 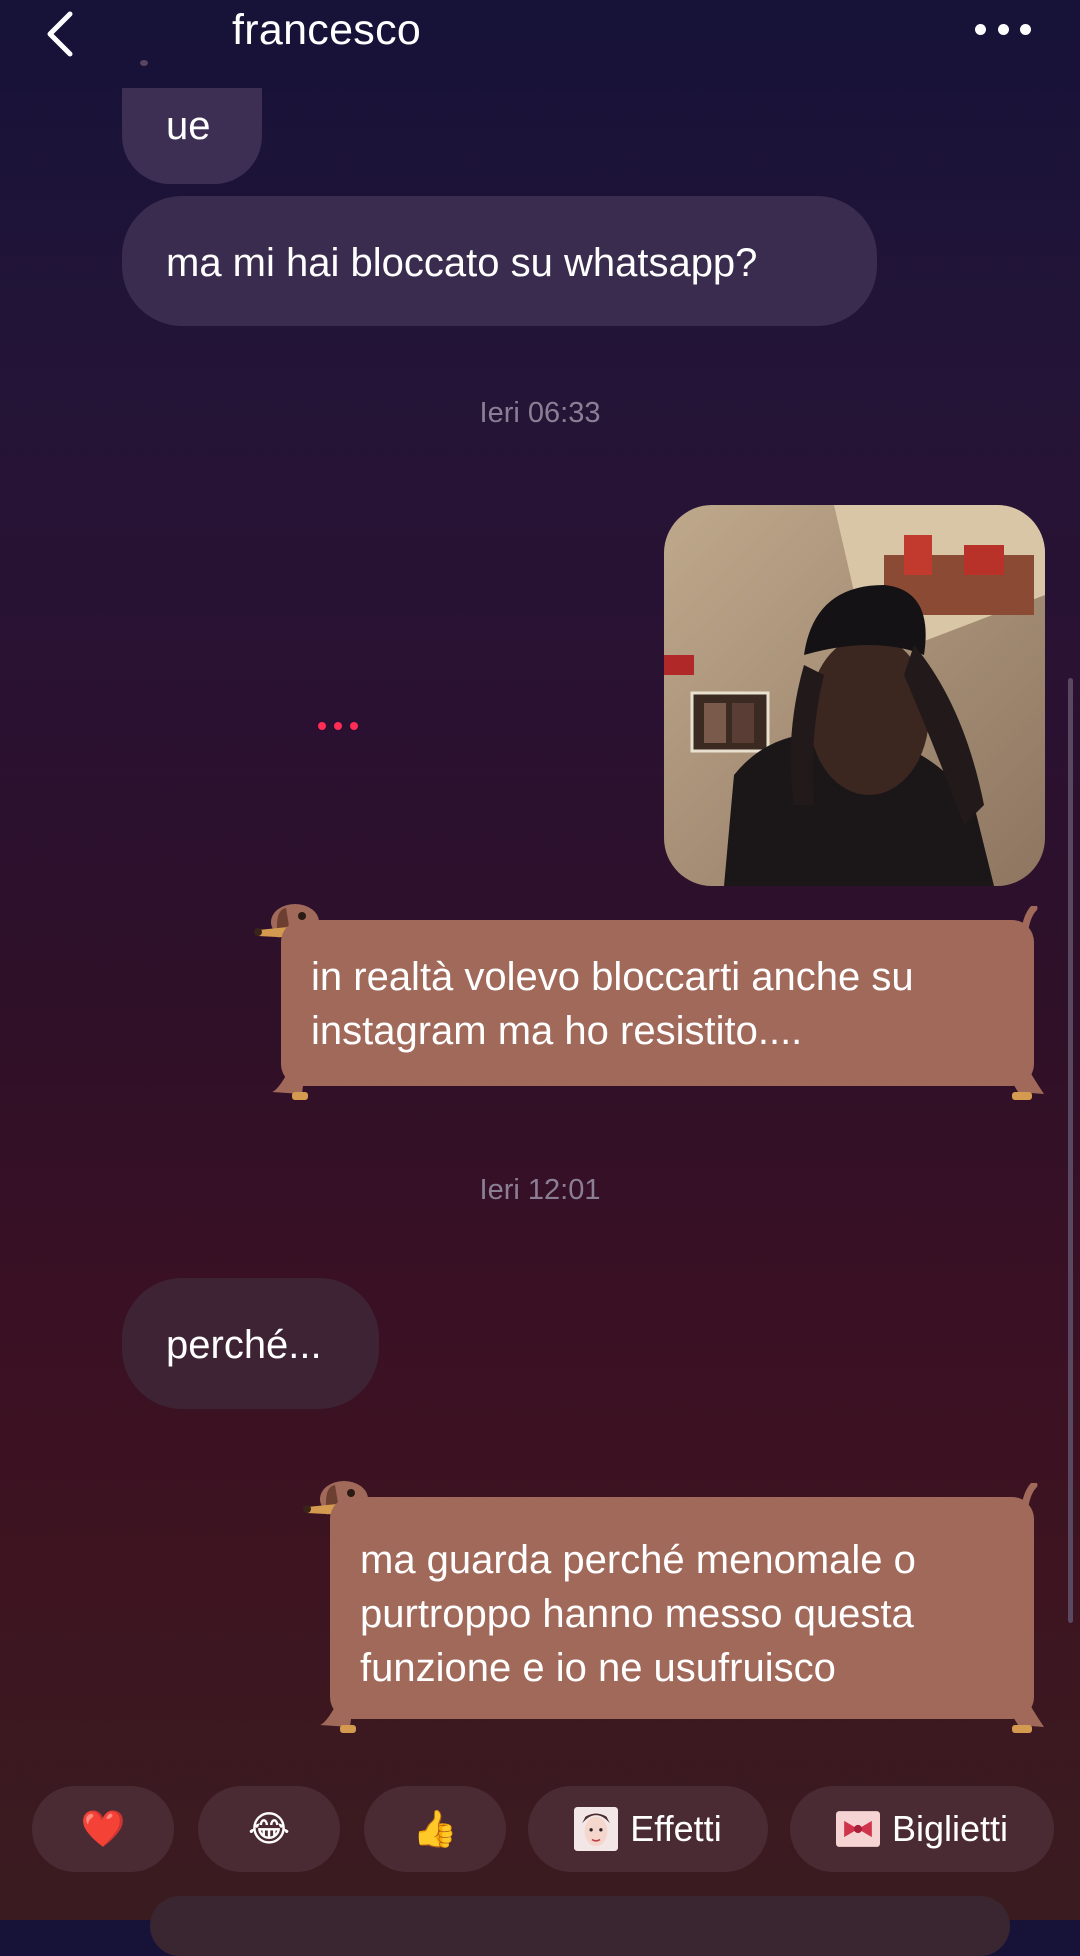 What do you see at coordinates (950, 1828) in the screenshot?
I see `cards-label: Biglietti` at bounding box center [950, 1828].